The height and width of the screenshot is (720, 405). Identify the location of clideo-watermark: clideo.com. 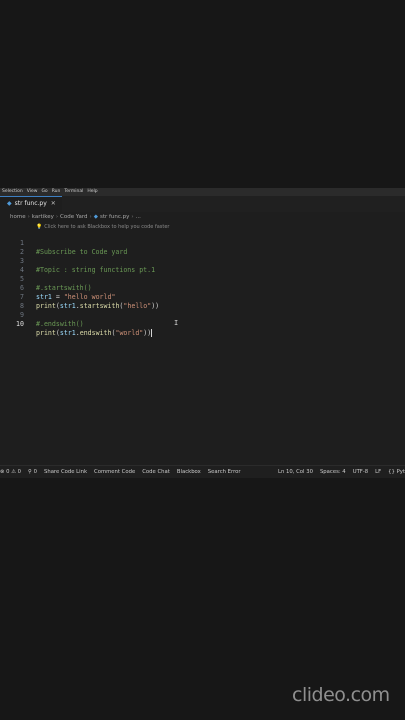
(341, 695).